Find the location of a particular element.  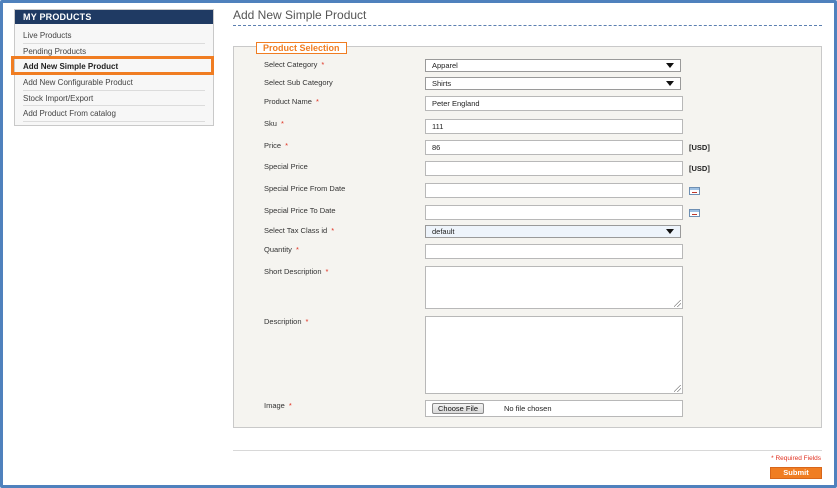

short-description-label: Short Description * is located at coordinates (296, 271).